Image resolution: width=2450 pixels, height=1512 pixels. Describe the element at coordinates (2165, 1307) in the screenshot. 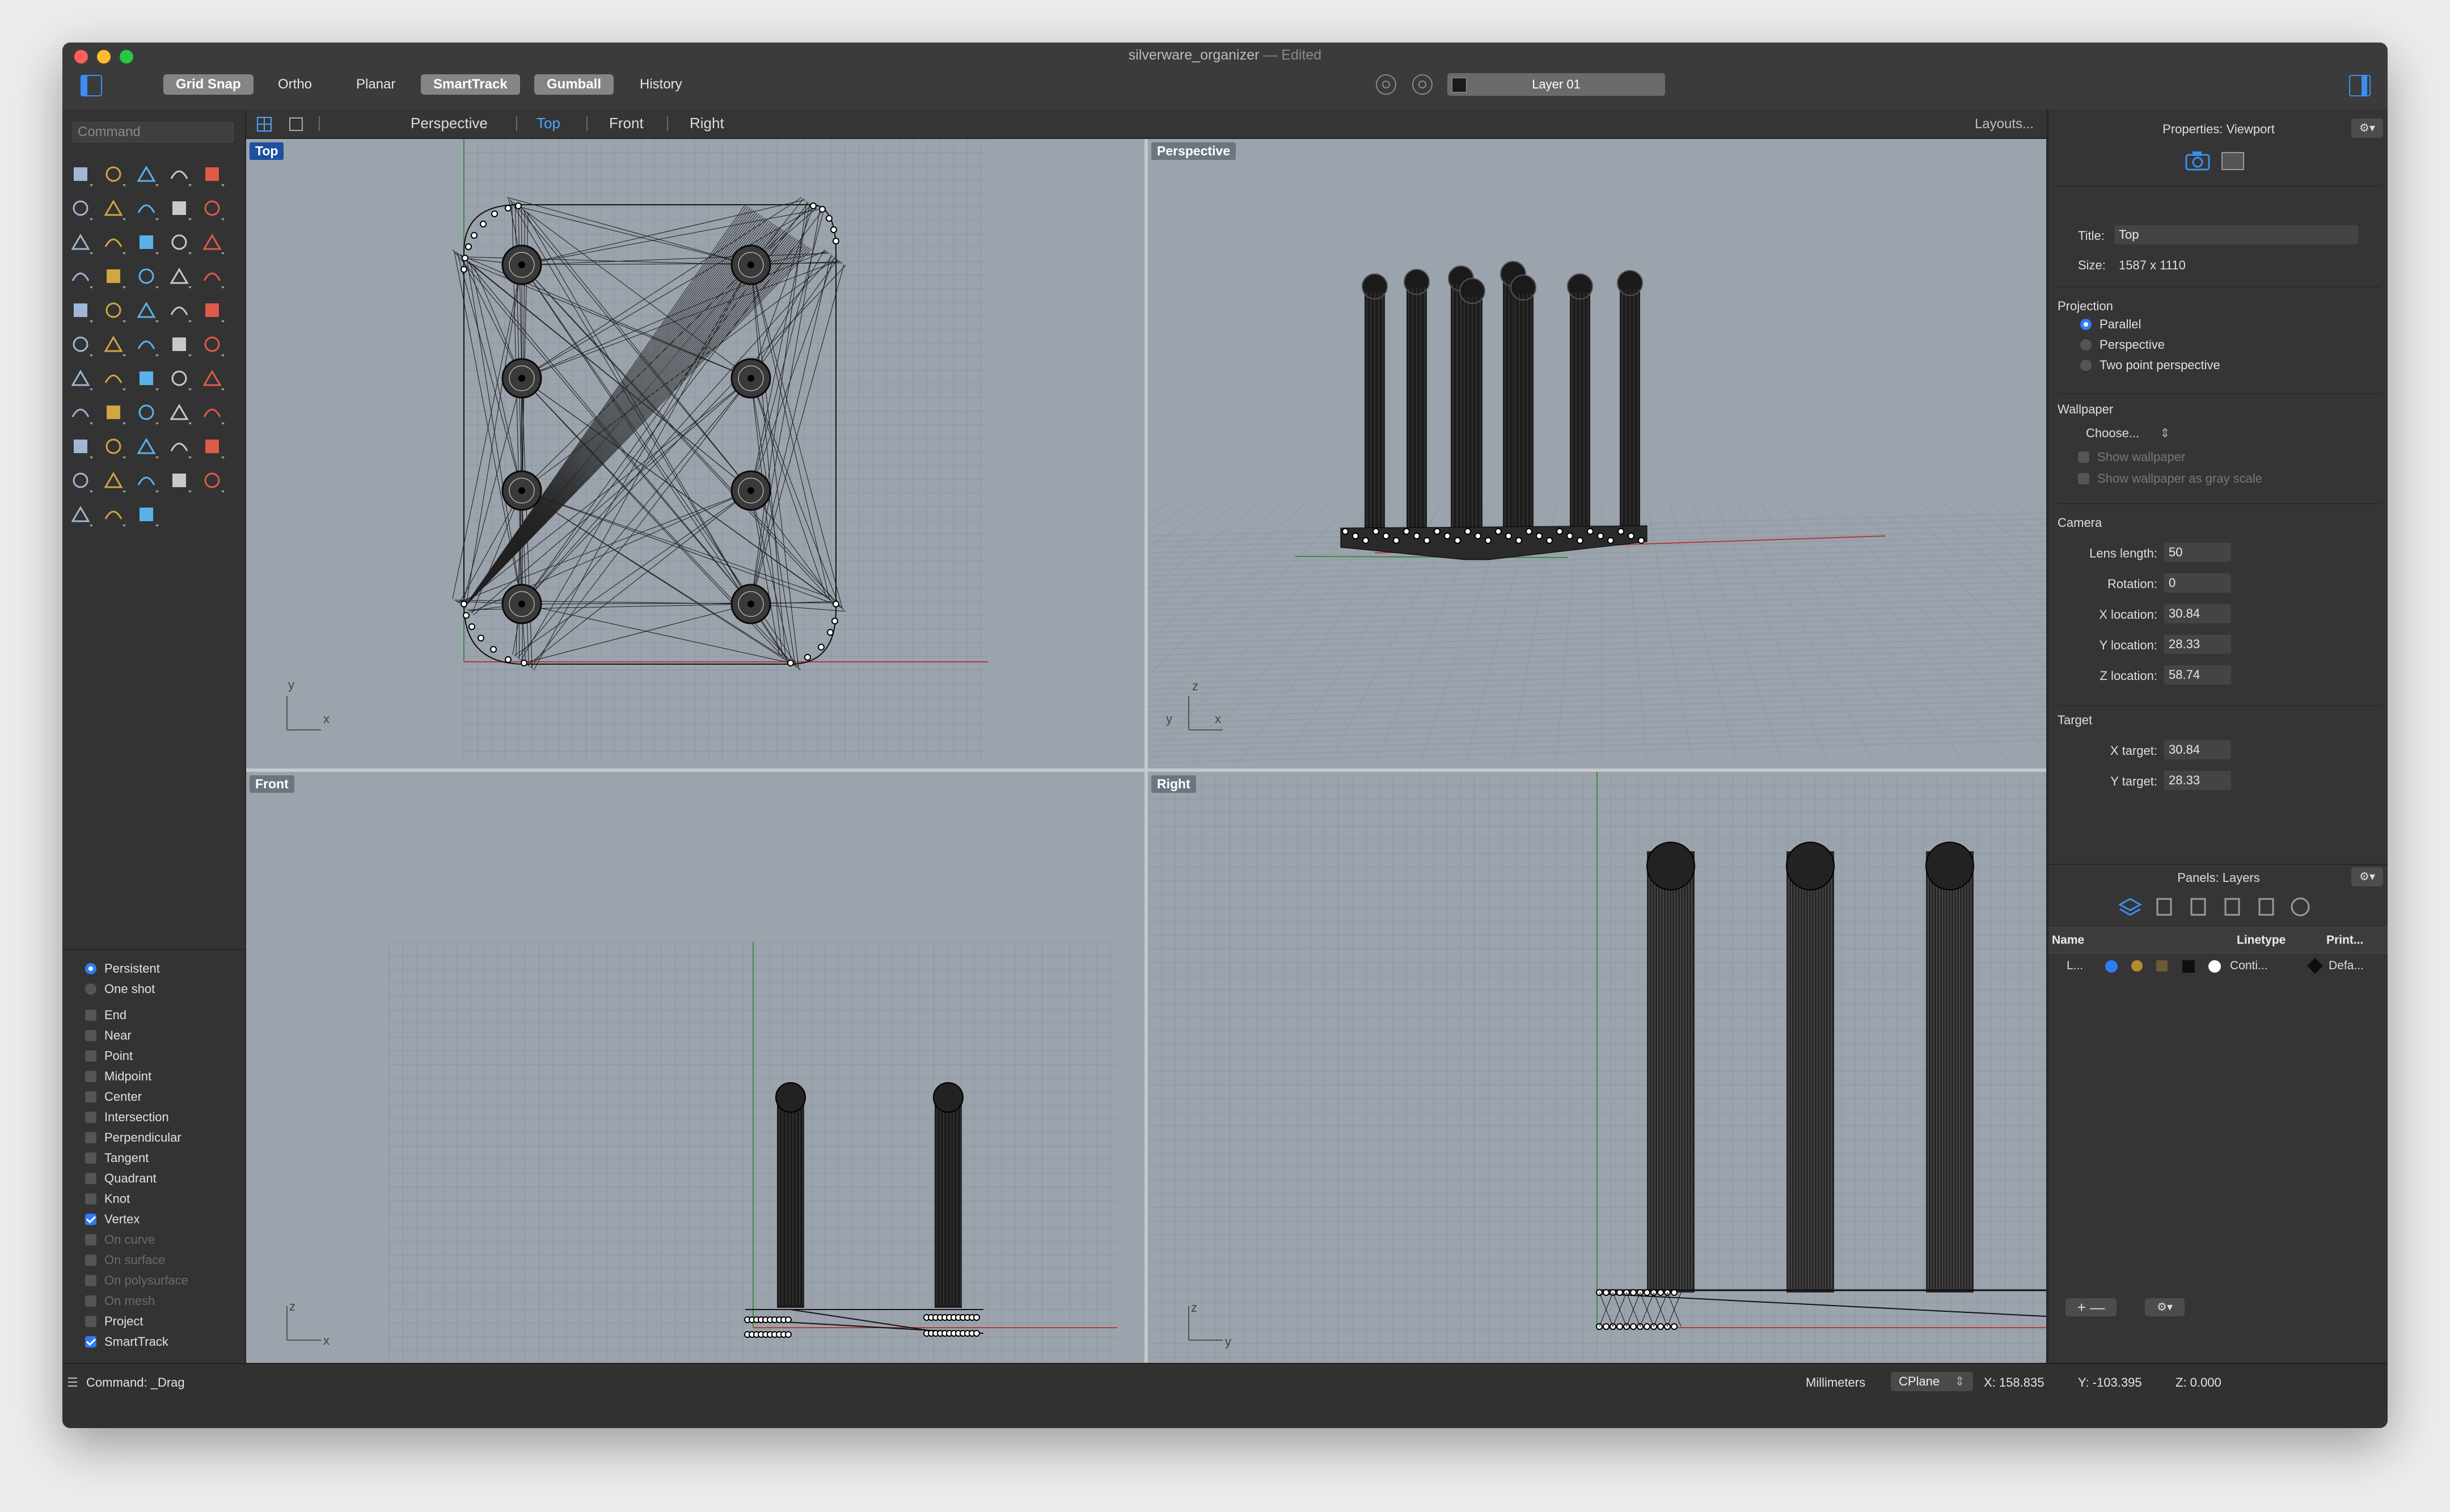

I see `layer-options-gear-icon: ⚙▾` at that location.